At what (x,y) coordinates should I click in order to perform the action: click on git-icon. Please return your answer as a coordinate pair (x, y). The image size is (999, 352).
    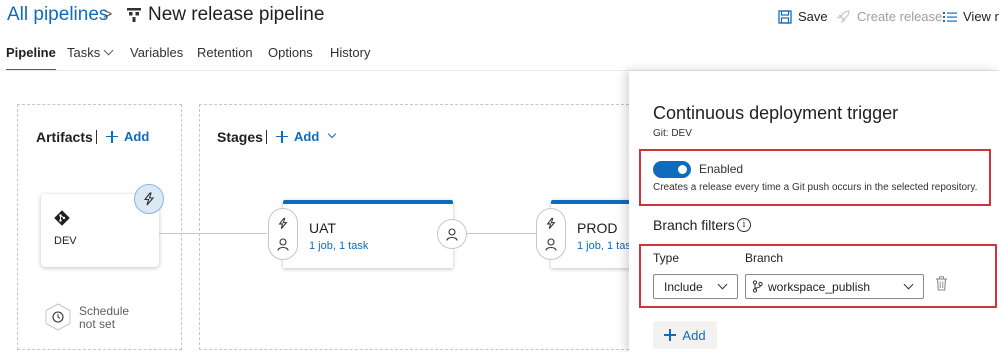
    Looking at the image, I should click on (62, 218).